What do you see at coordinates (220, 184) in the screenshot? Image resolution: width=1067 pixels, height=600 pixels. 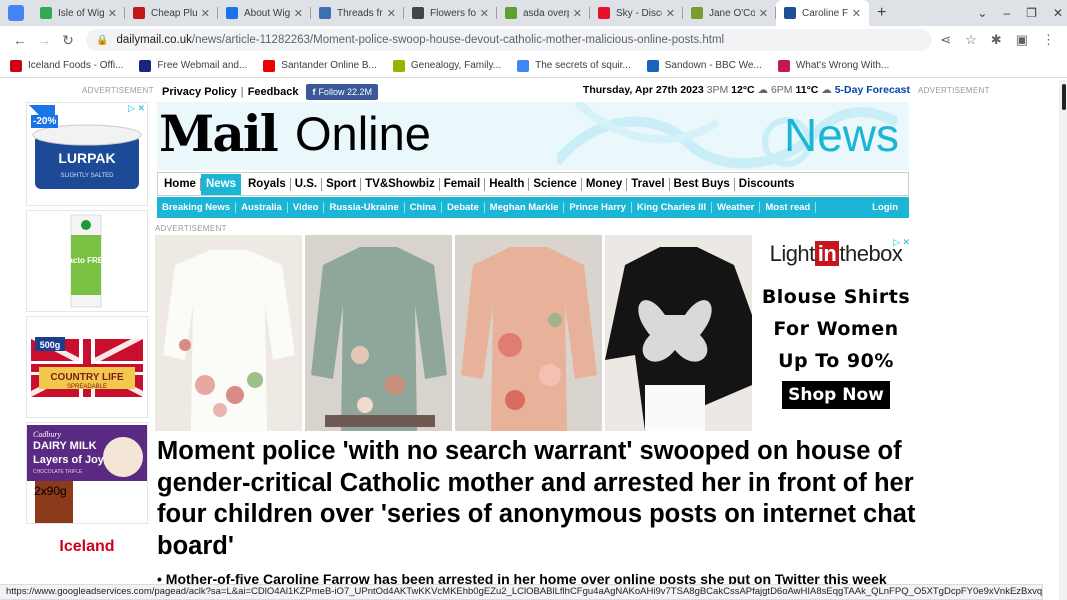 I see `nav-item: News` at bounding box center [220, 184].